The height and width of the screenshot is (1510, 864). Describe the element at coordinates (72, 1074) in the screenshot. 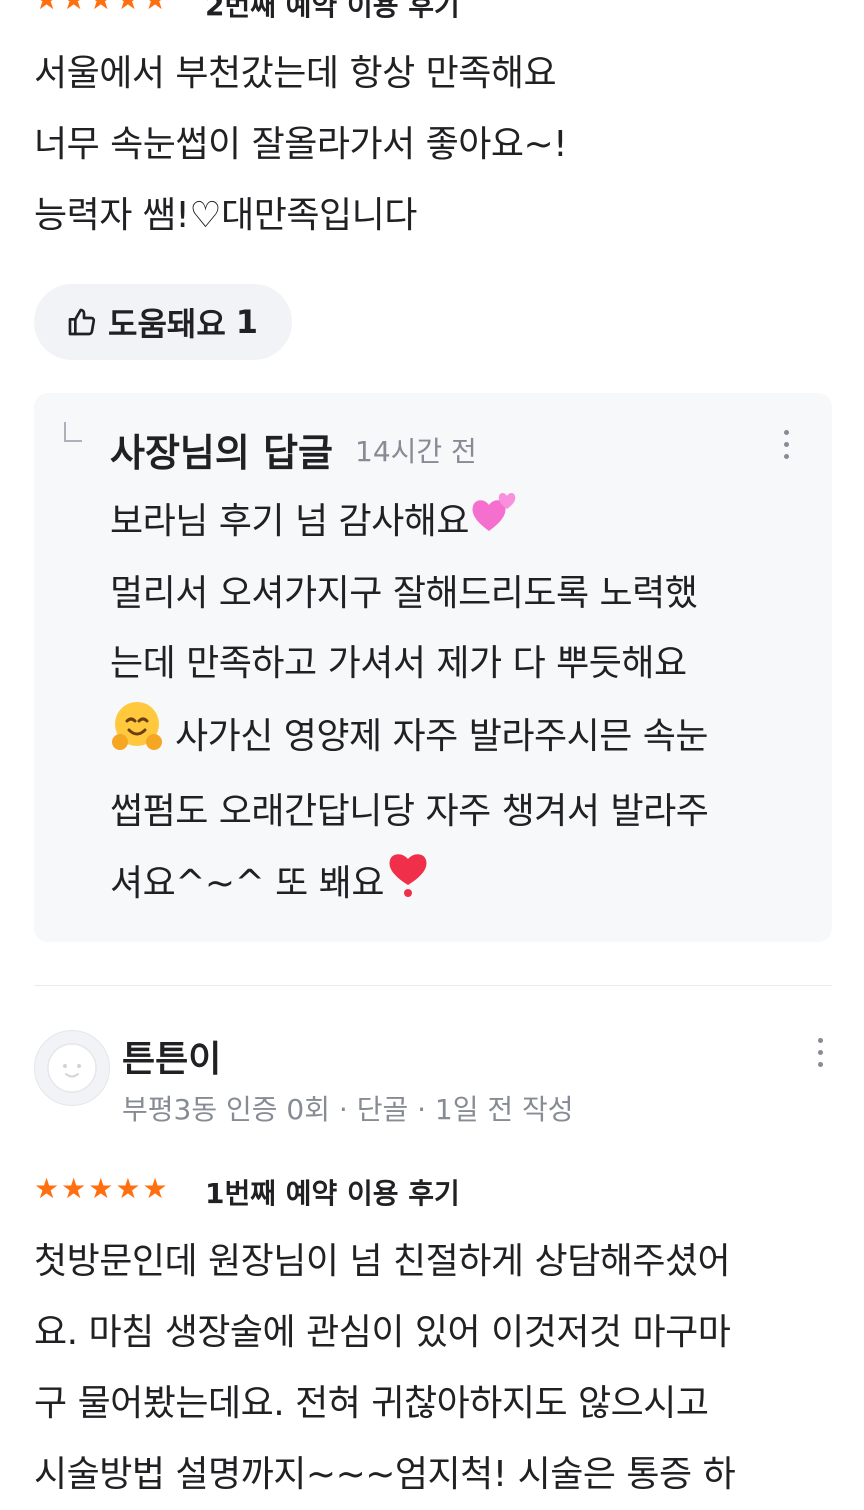

I see `default-avatar-icon` at that location.